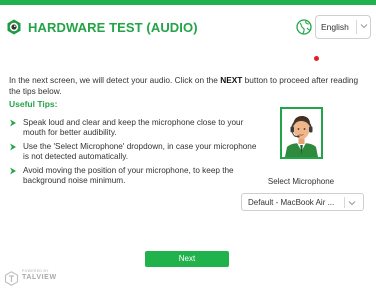 The width and height of the screenshot is (376, 291). I want to click on useful-tips-heading: Useful Tips:, so click(33, 104).